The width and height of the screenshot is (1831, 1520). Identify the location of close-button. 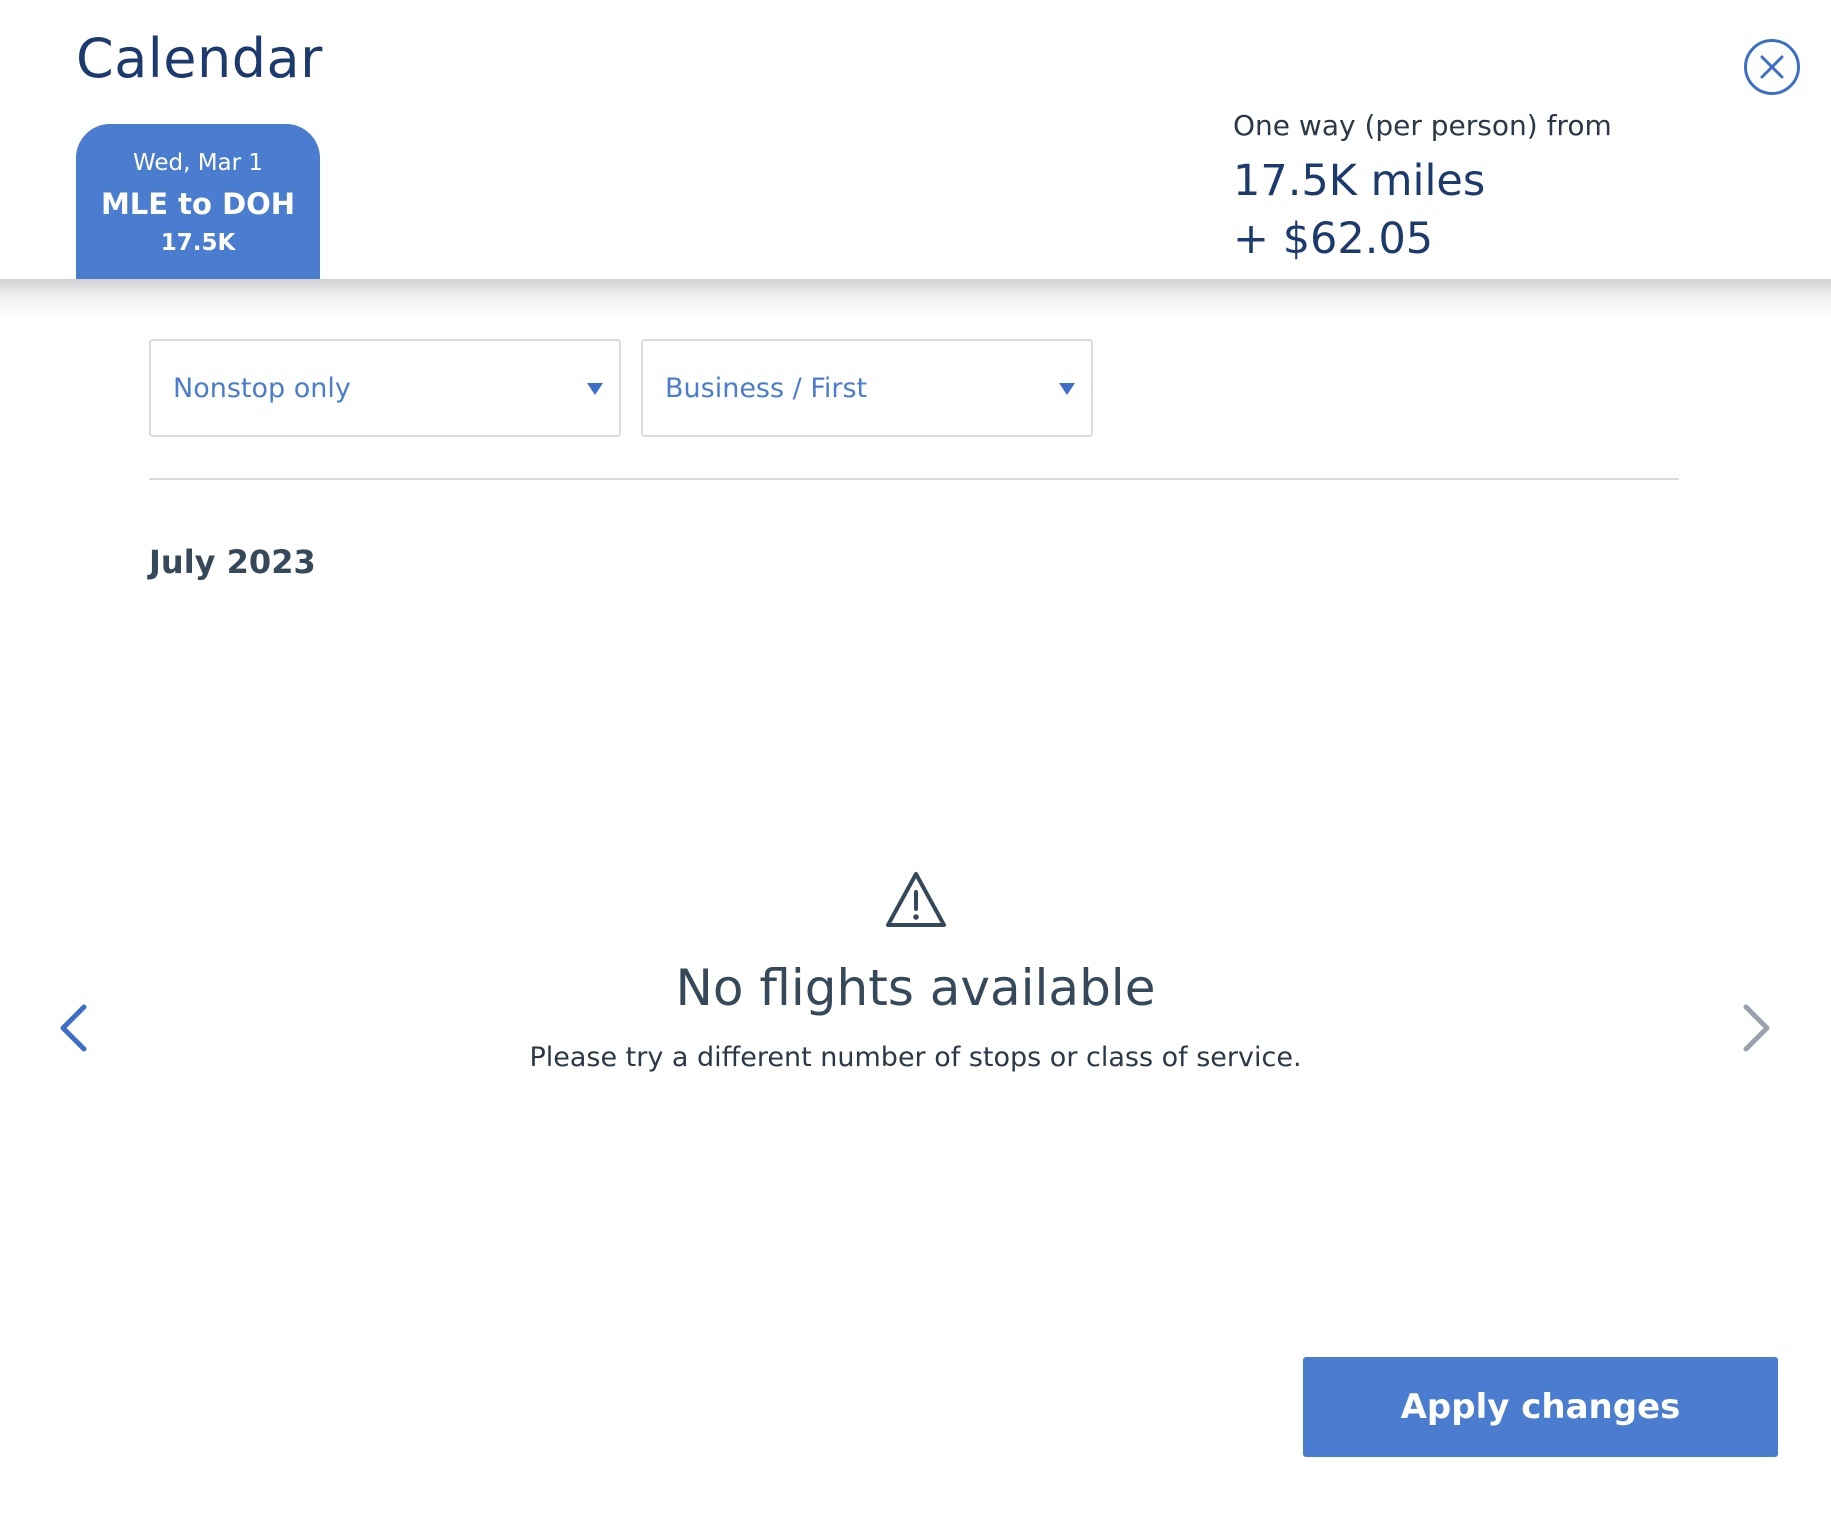
(1772, 67).